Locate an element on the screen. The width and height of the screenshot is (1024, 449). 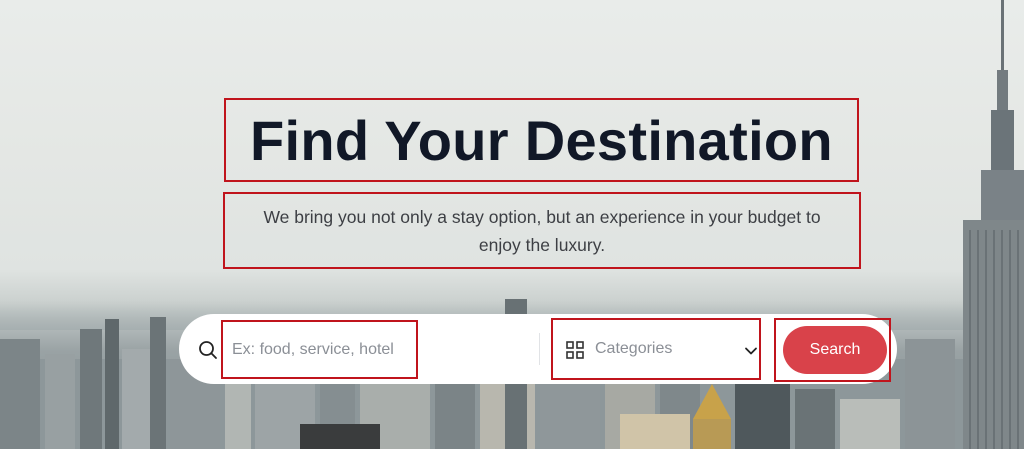
keyword-field-highlight is located at coordinates (319, 349).